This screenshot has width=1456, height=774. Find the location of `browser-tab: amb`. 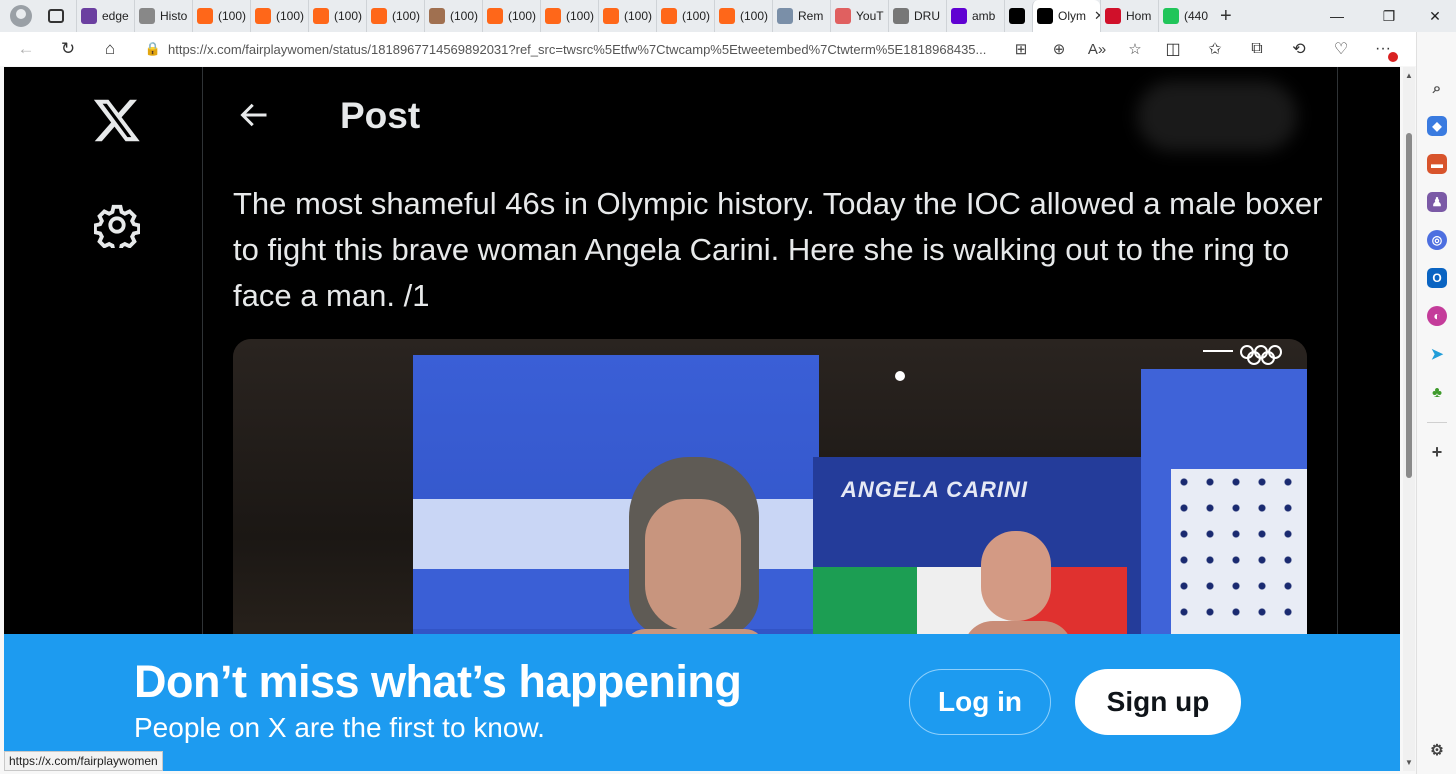

browser-tab: amb is located at coordinates (975, 16).